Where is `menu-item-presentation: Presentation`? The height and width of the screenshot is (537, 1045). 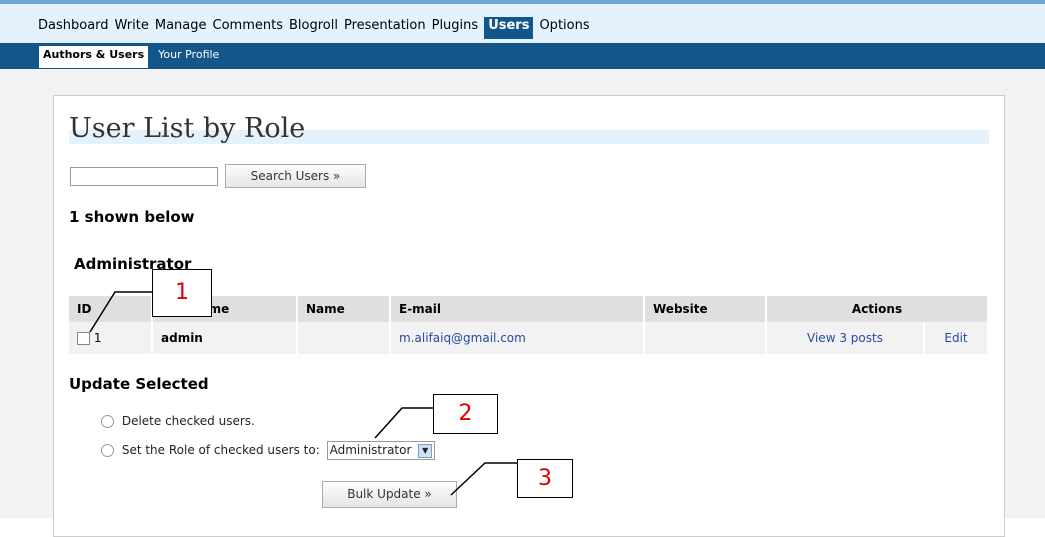 menu-item-presentation: Presentation is located at coordinates (385, 25).